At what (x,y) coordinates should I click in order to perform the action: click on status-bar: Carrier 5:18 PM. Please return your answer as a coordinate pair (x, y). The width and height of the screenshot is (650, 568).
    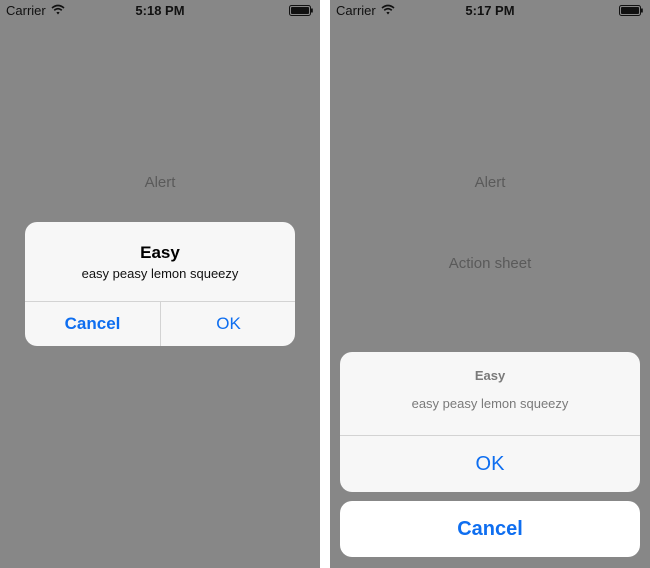
    Looking at the image, I should click on (160, 11).